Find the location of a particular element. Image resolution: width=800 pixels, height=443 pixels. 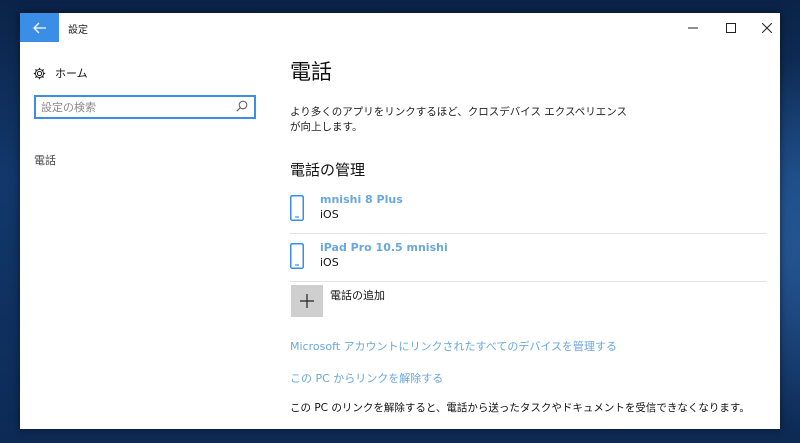

minimize-icon is located at coordinates (692, 27).